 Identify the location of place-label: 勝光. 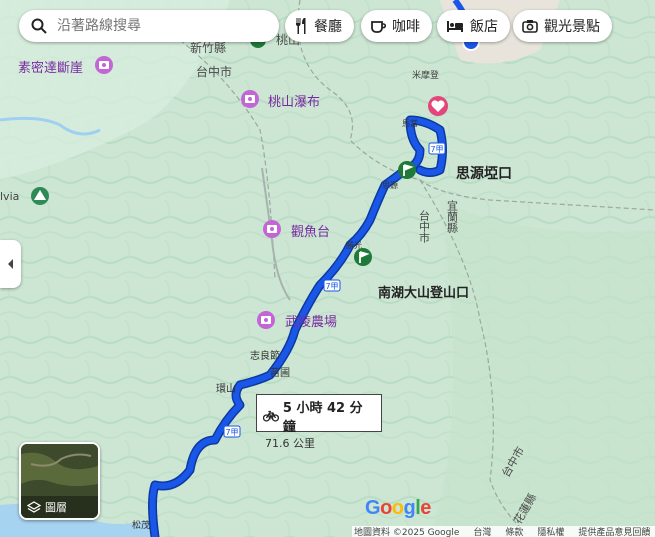
(354, 245).